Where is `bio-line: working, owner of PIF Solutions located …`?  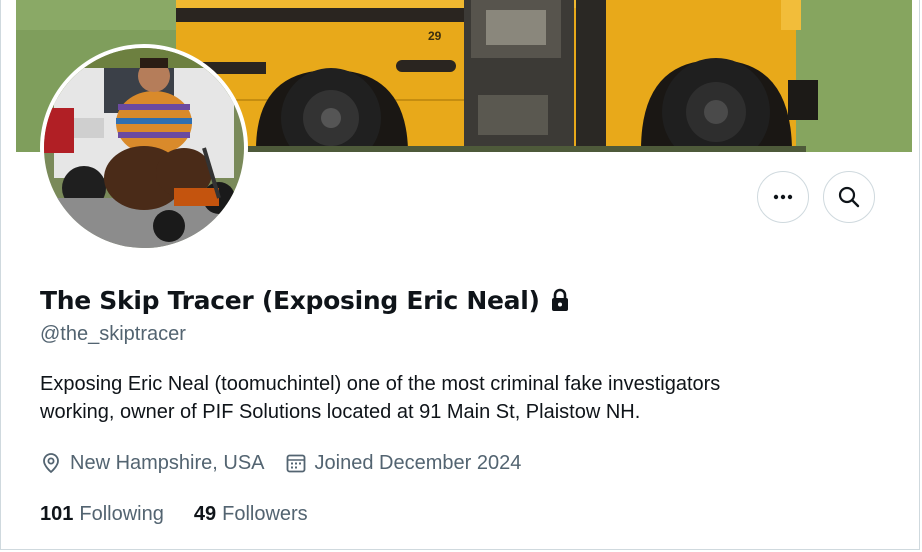
bio-line: working, owner of PIF Solutions located … is located at coordinates (340, 412).